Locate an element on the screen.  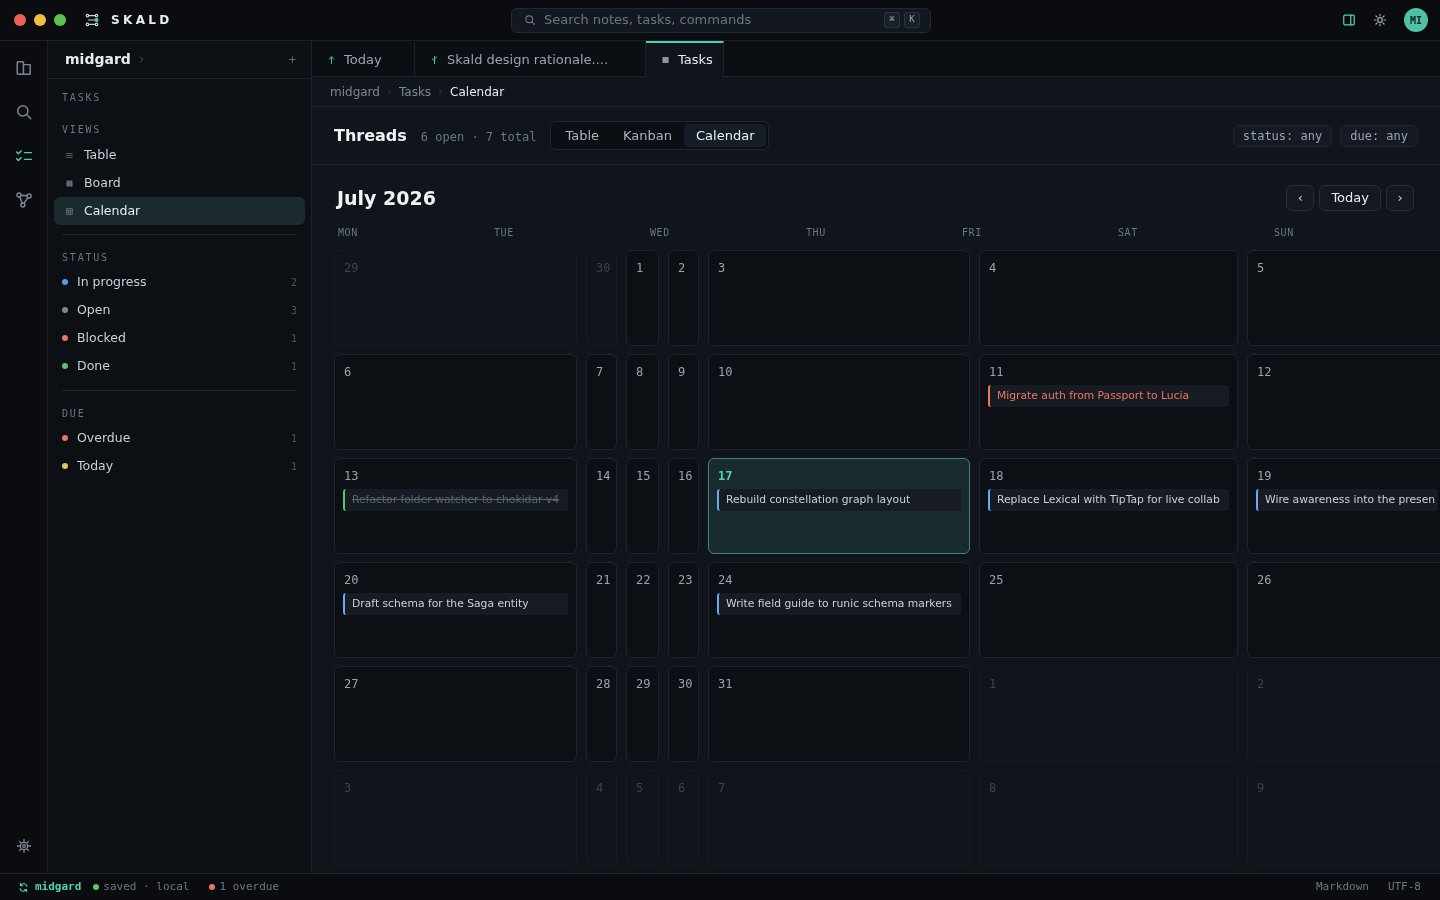
day-number: 19 is located at coordinates (1264, 476).